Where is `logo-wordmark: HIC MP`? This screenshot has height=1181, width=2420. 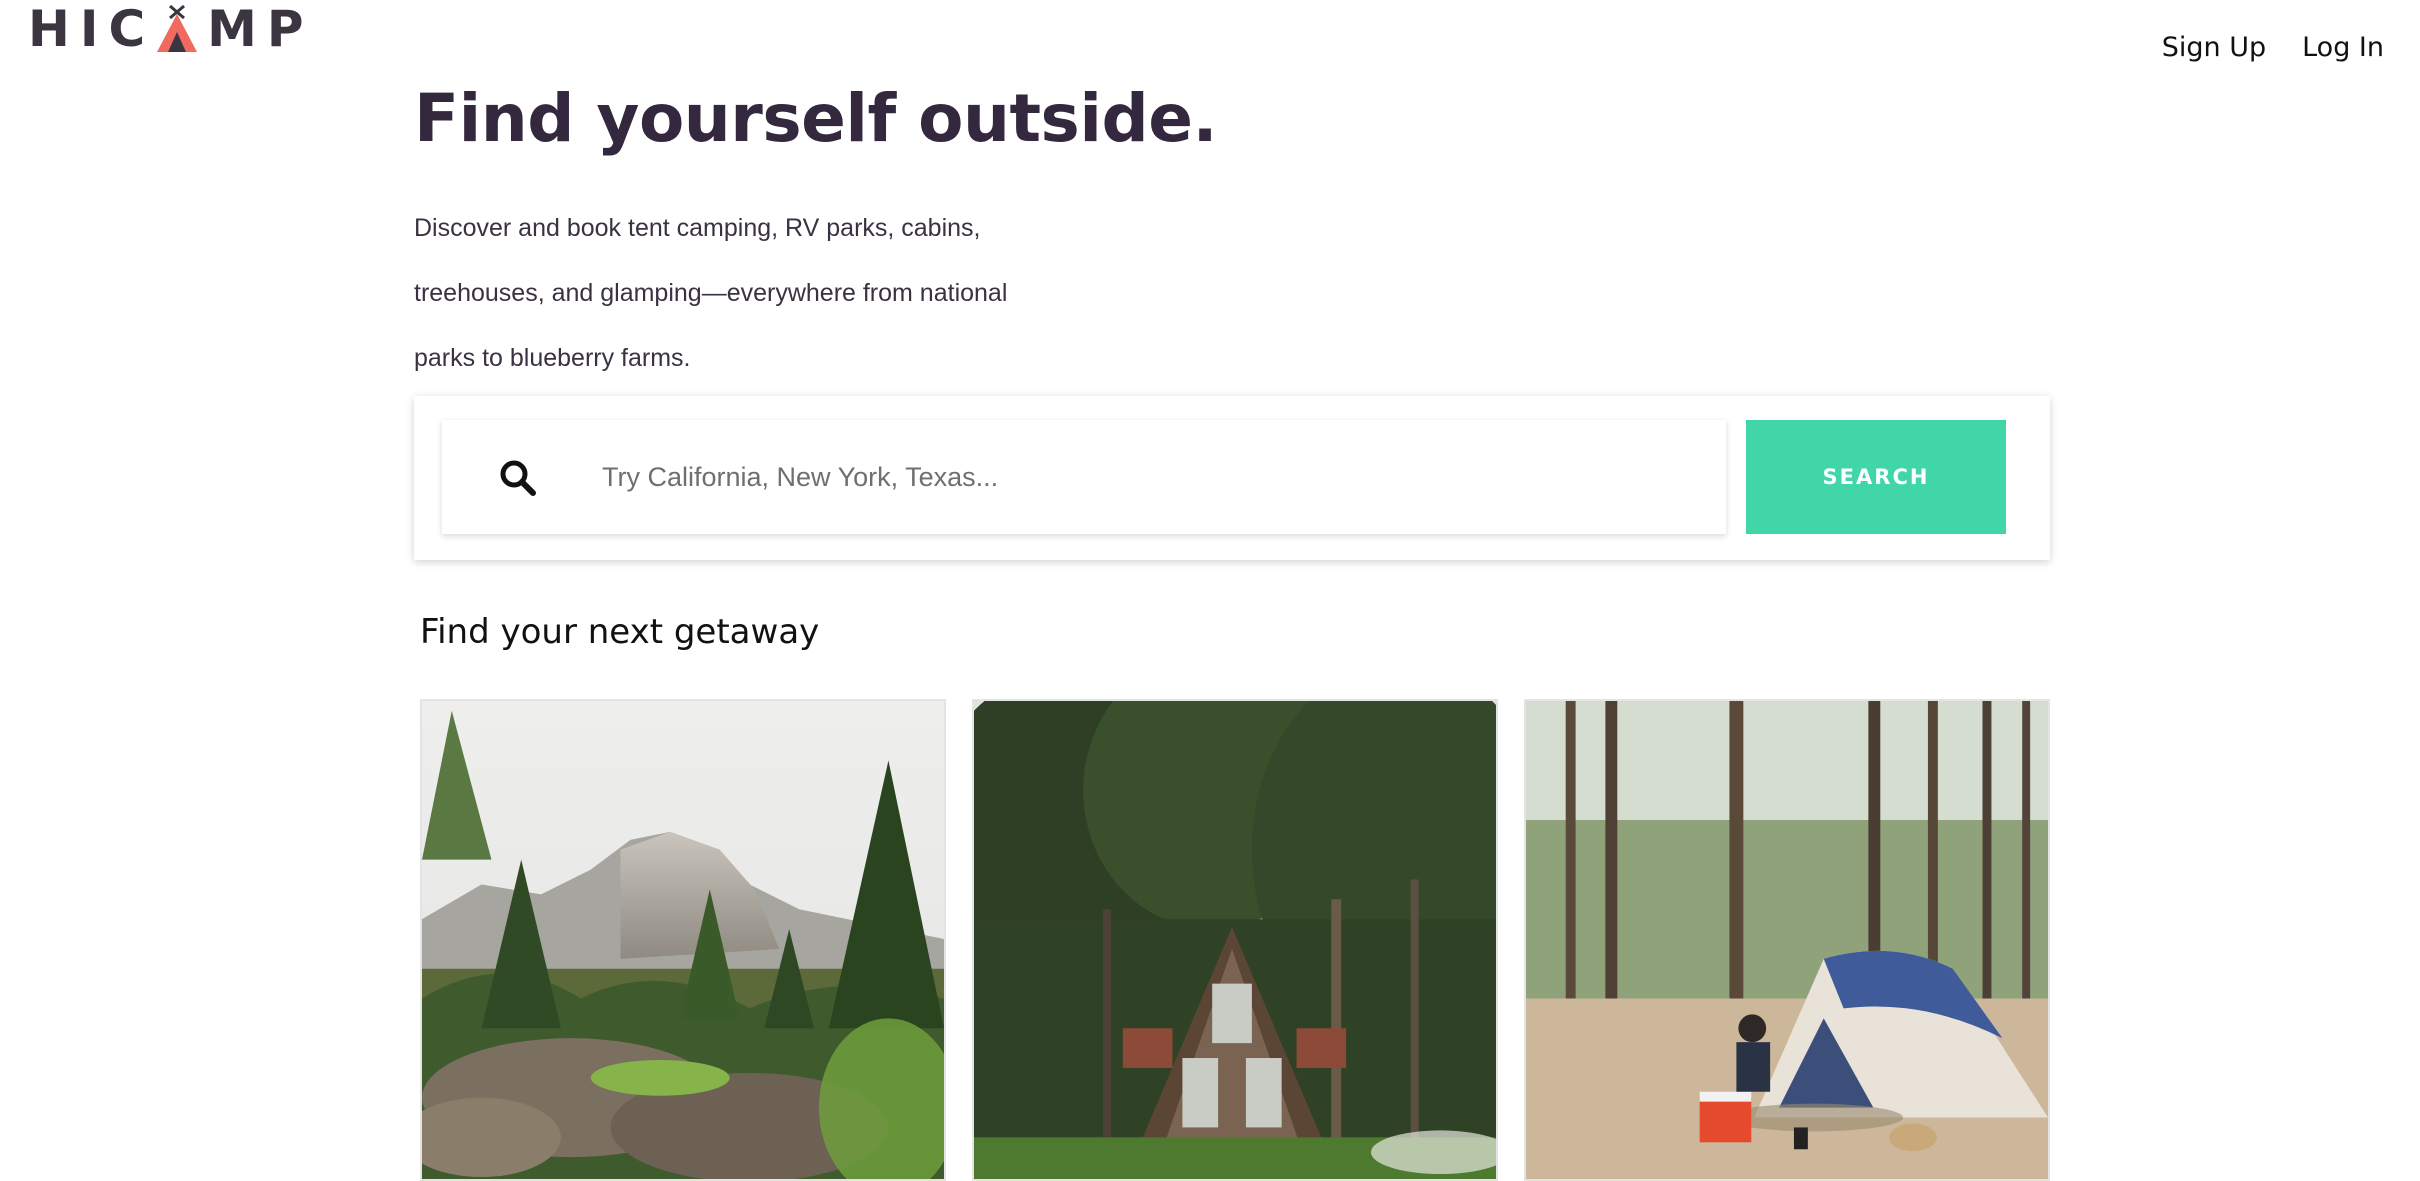 logo-wordmark: HIC MP is located at coordinates (171, 29).